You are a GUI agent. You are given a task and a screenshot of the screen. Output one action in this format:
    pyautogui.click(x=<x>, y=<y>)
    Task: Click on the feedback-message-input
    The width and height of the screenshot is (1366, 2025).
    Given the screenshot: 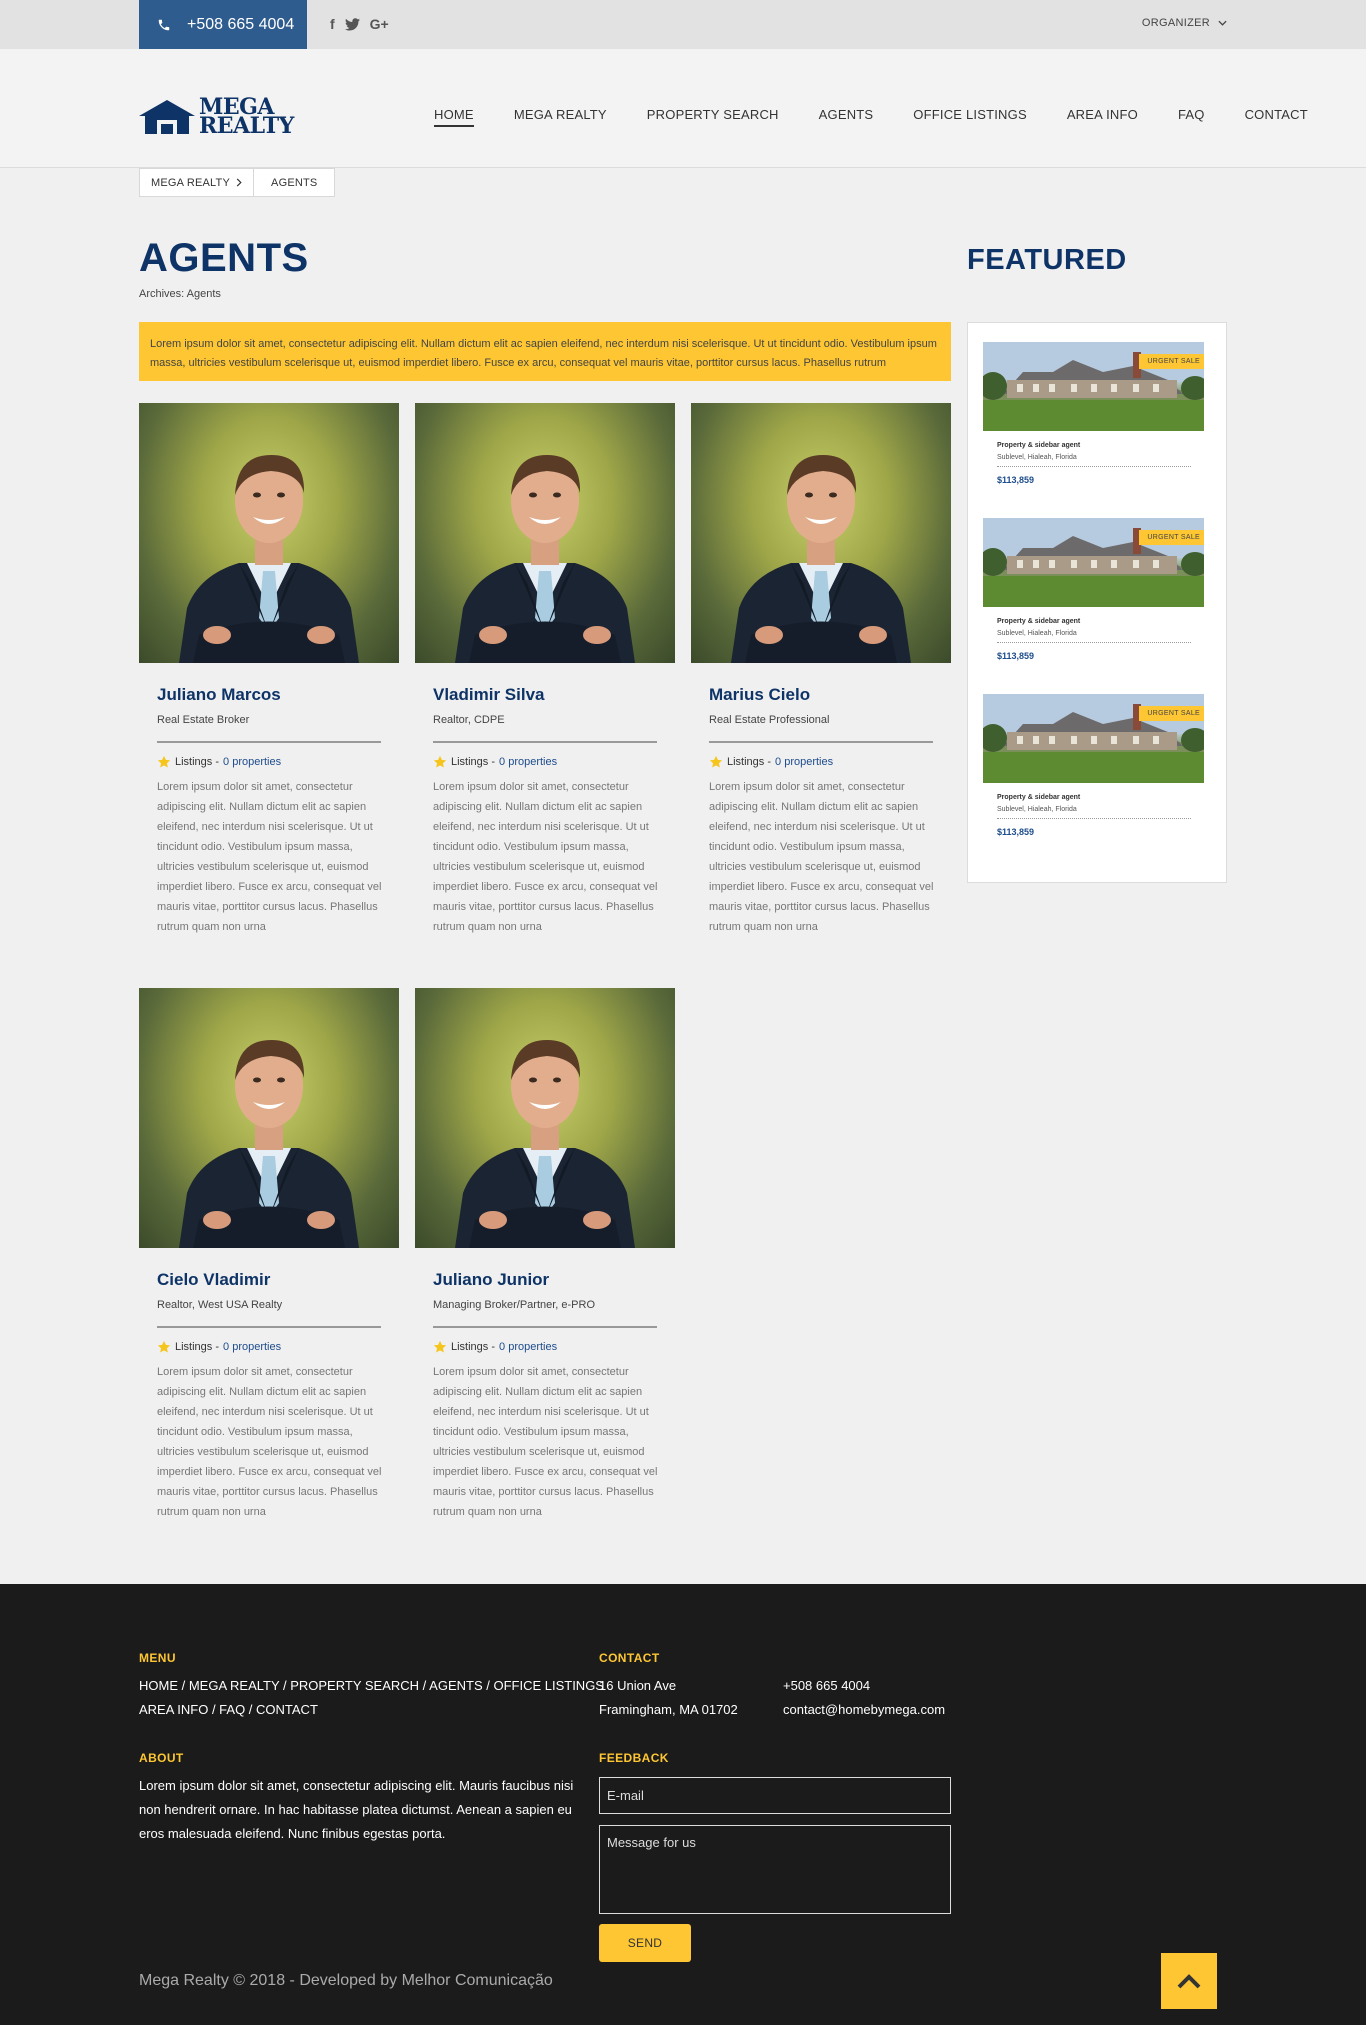 What is the action you would take?
    pyautogui.click(x=775, y=1869)
    